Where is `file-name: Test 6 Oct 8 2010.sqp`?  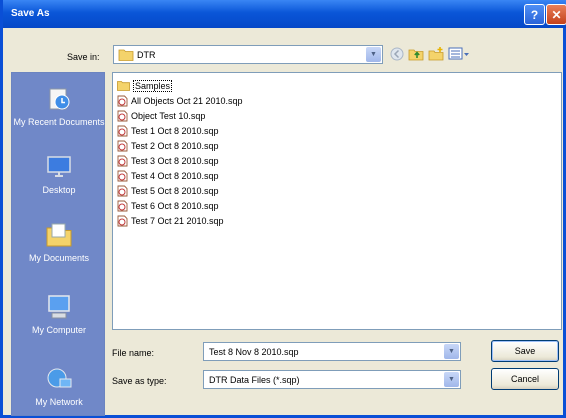 file-name: Test 6 Oct 8 2010.sqp is located at coordinates (175, 205).